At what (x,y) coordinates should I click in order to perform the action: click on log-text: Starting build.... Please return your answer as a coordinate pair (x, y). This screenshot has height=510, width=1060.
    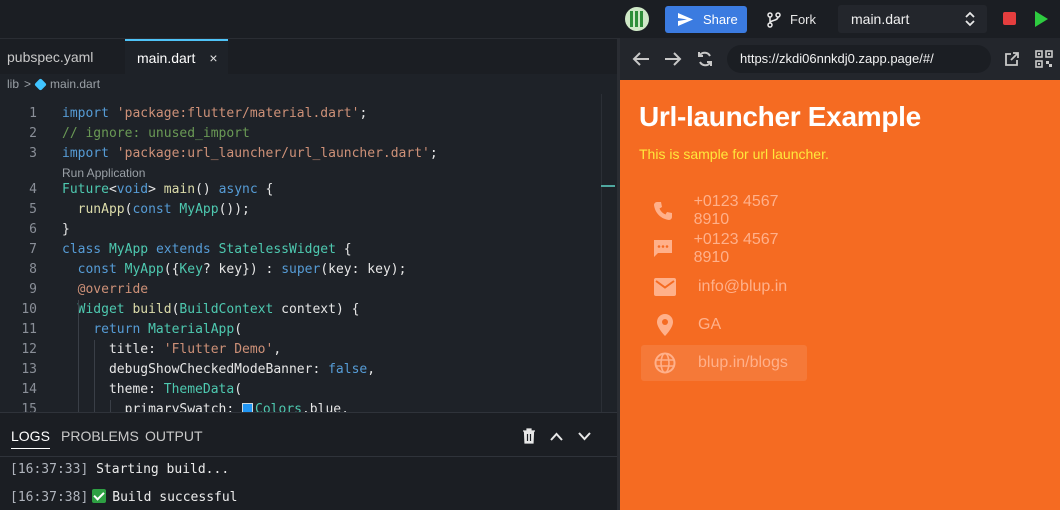
    Looking at the image, I should click on (163, 469).